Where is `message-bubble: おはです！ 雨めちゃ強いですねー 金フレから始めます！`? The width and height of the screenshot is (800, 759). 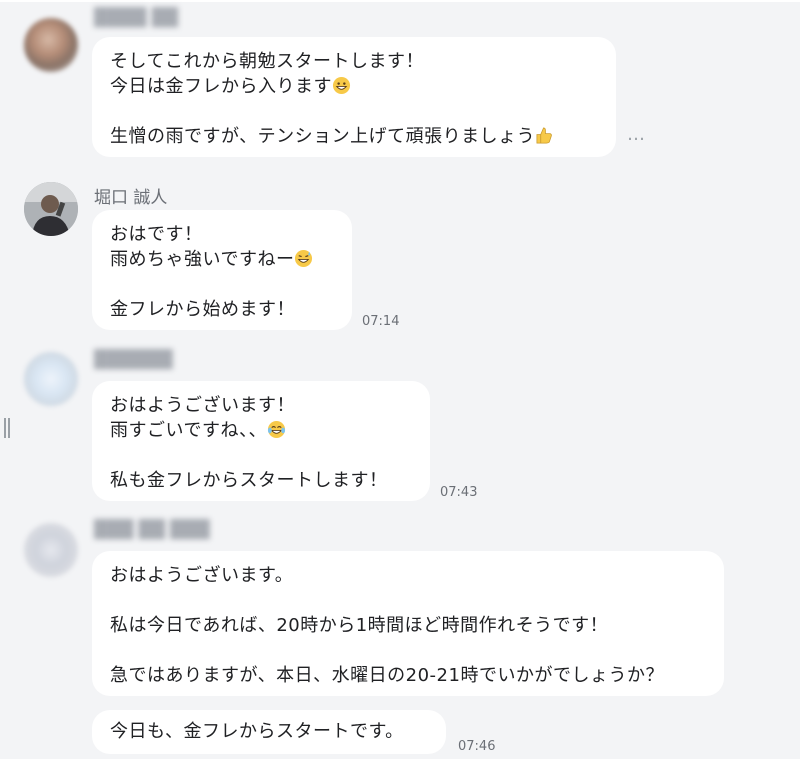
message-bubble: おはです！ 雨めちゃ強いですねー 金フレから始めます！ is located at coordinates (222, 270).